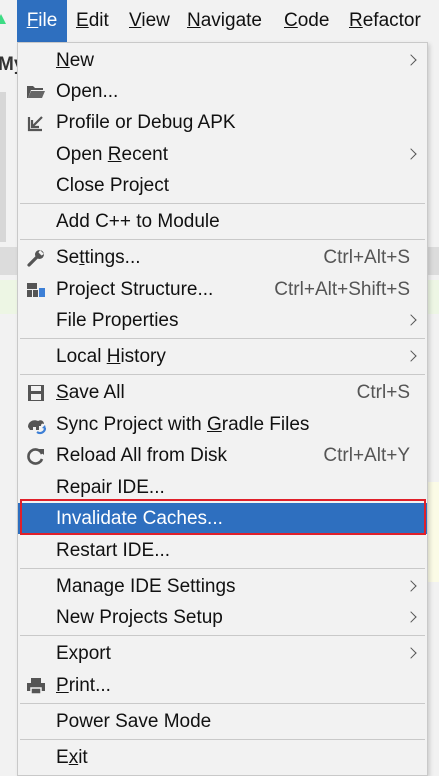  I want to click on menu-item-manage-ide-settings: Manage IDE Settings, so click(222, 586).